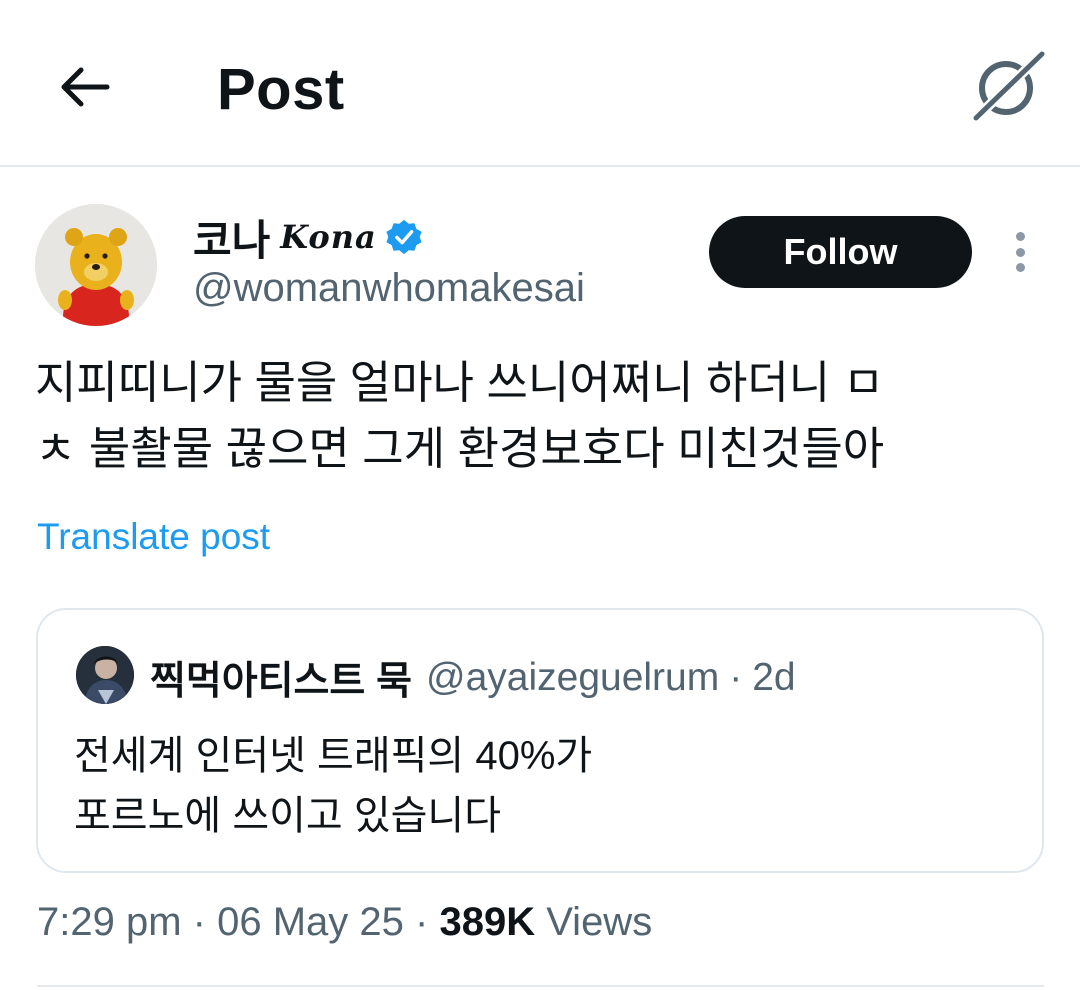 The image size is (1080, 990). I want to click on post-text-line: 지피띠니가 물을 얼마나 쓰니어쩌니 하더니 ㅁ, so click(460, 382).